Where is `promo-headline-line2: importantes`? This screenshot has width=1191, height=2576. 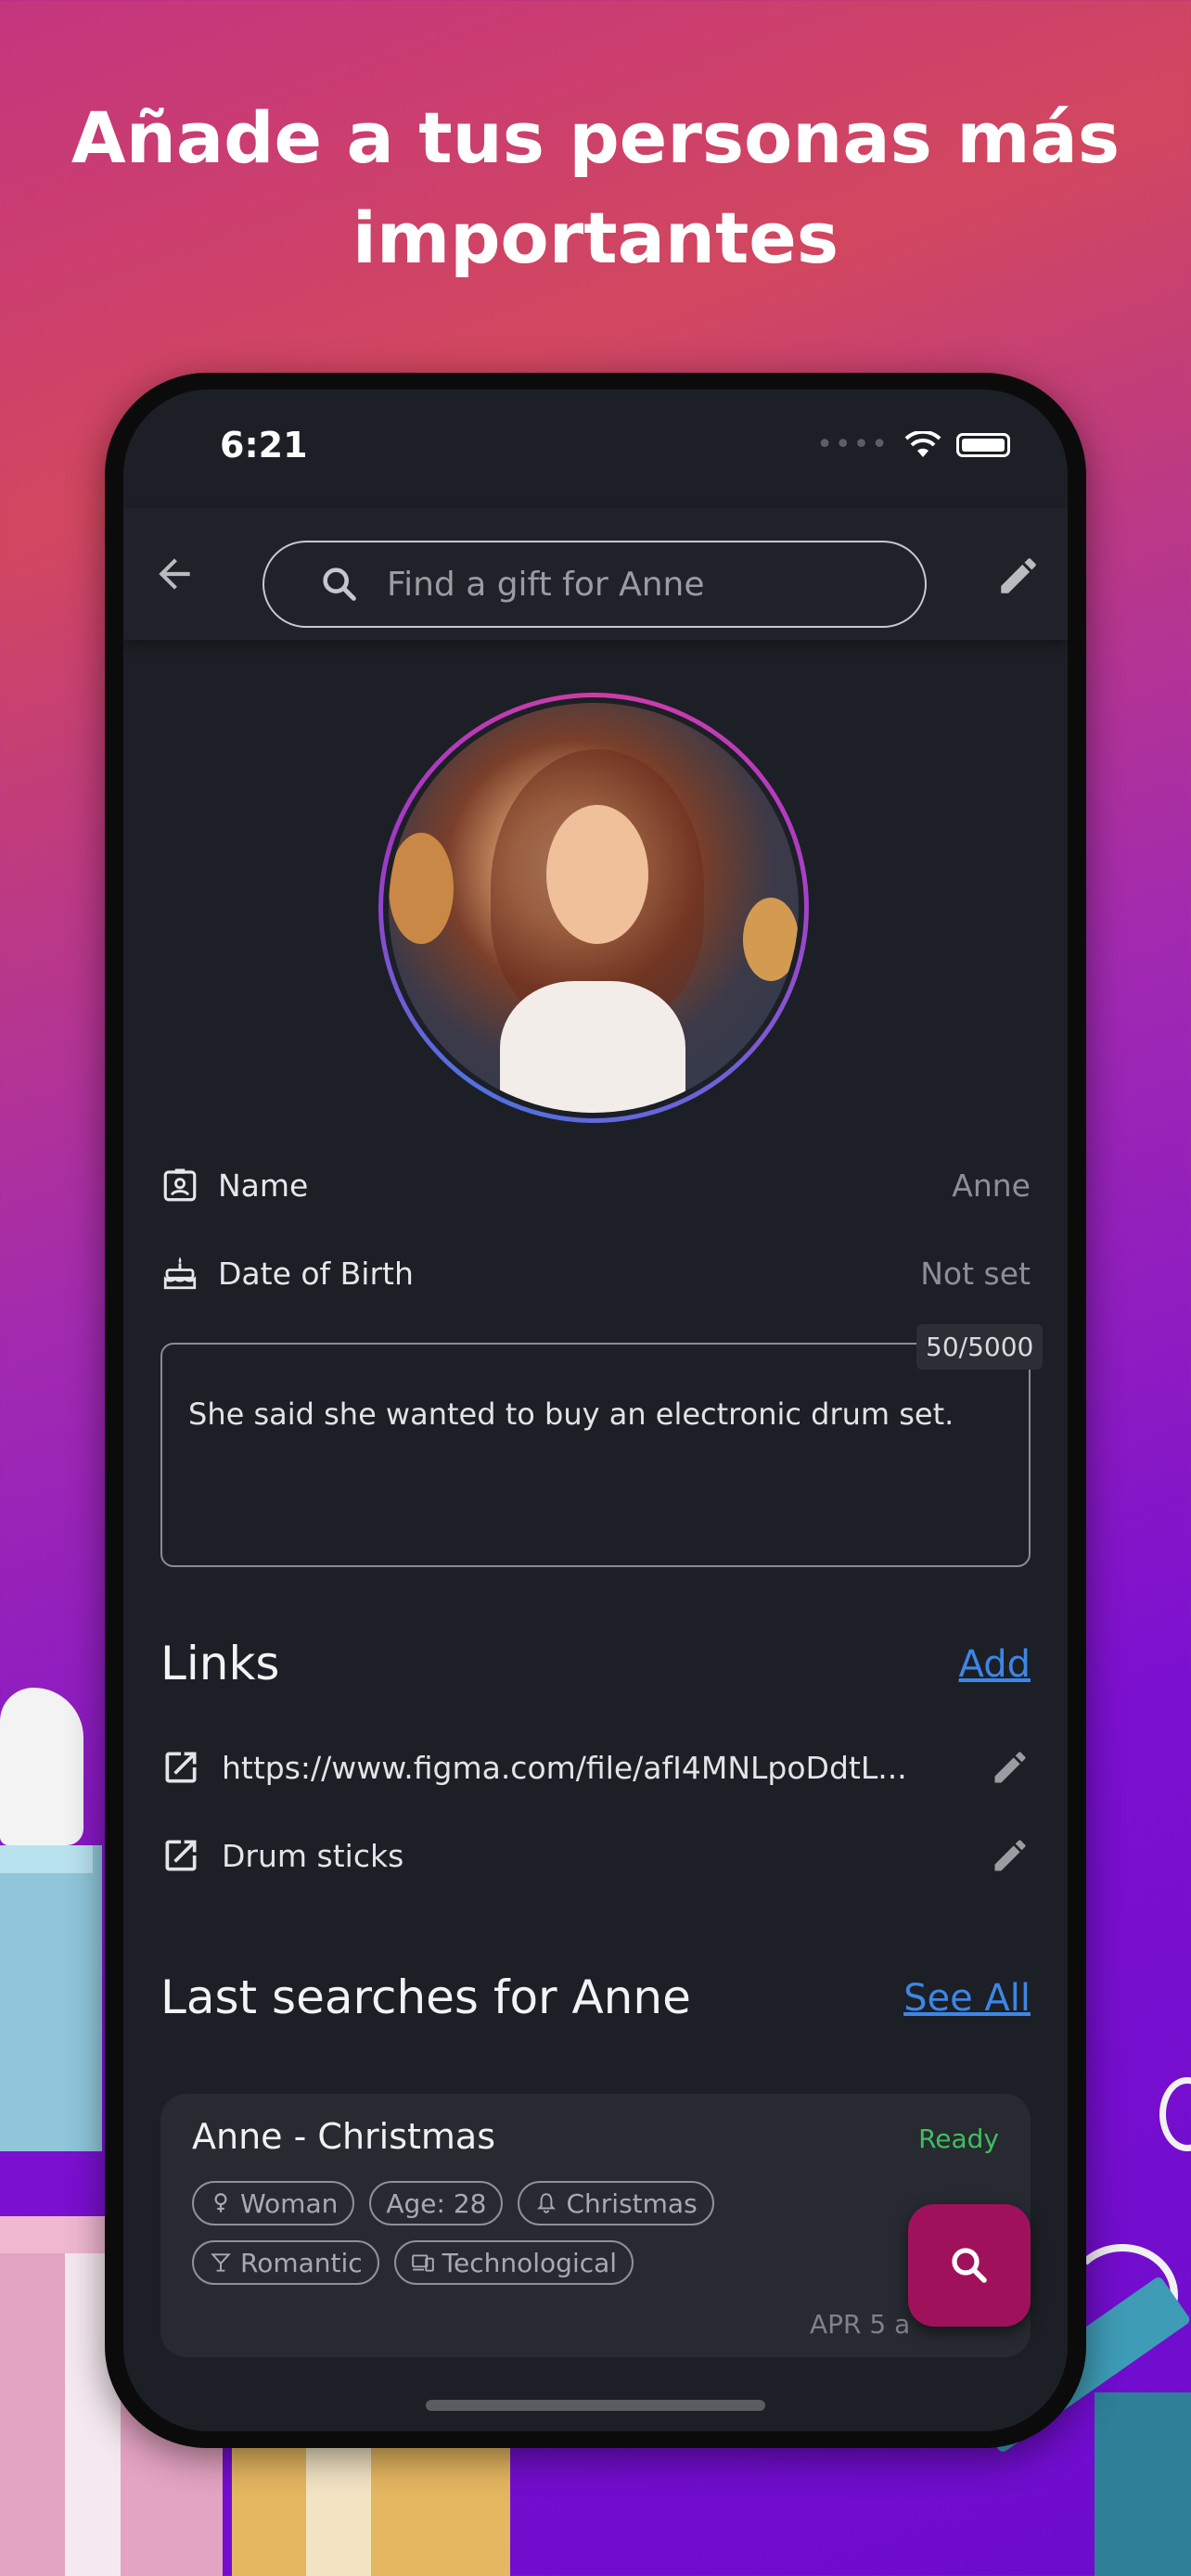
promo-headline-line2: importantes is located at coordinates (595, 238).